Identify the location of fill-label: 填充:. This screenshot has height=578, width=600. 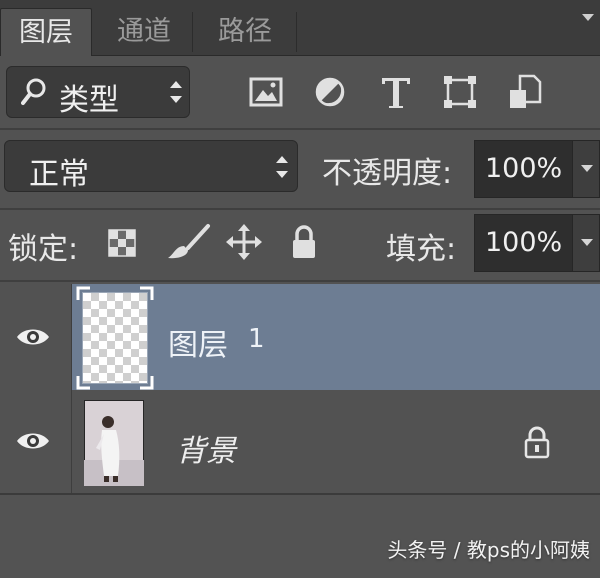
(421, 249).